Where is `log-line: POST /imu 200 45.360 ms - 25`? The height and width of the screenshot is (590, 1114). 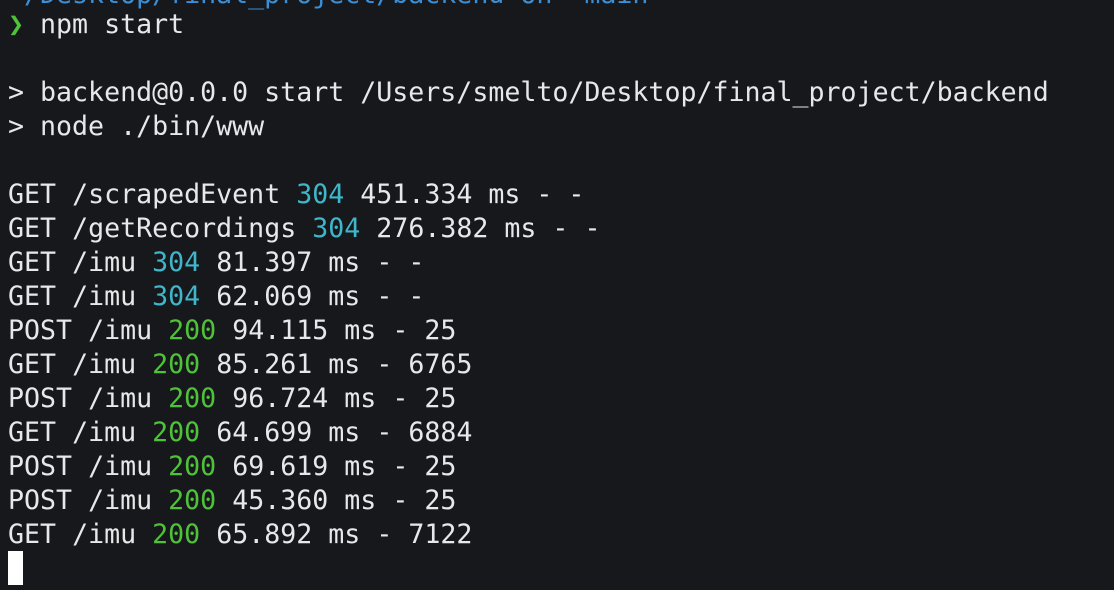
log-line: POST /imu 200 45.360 ms - 25 is located at coordinates (232, 501).